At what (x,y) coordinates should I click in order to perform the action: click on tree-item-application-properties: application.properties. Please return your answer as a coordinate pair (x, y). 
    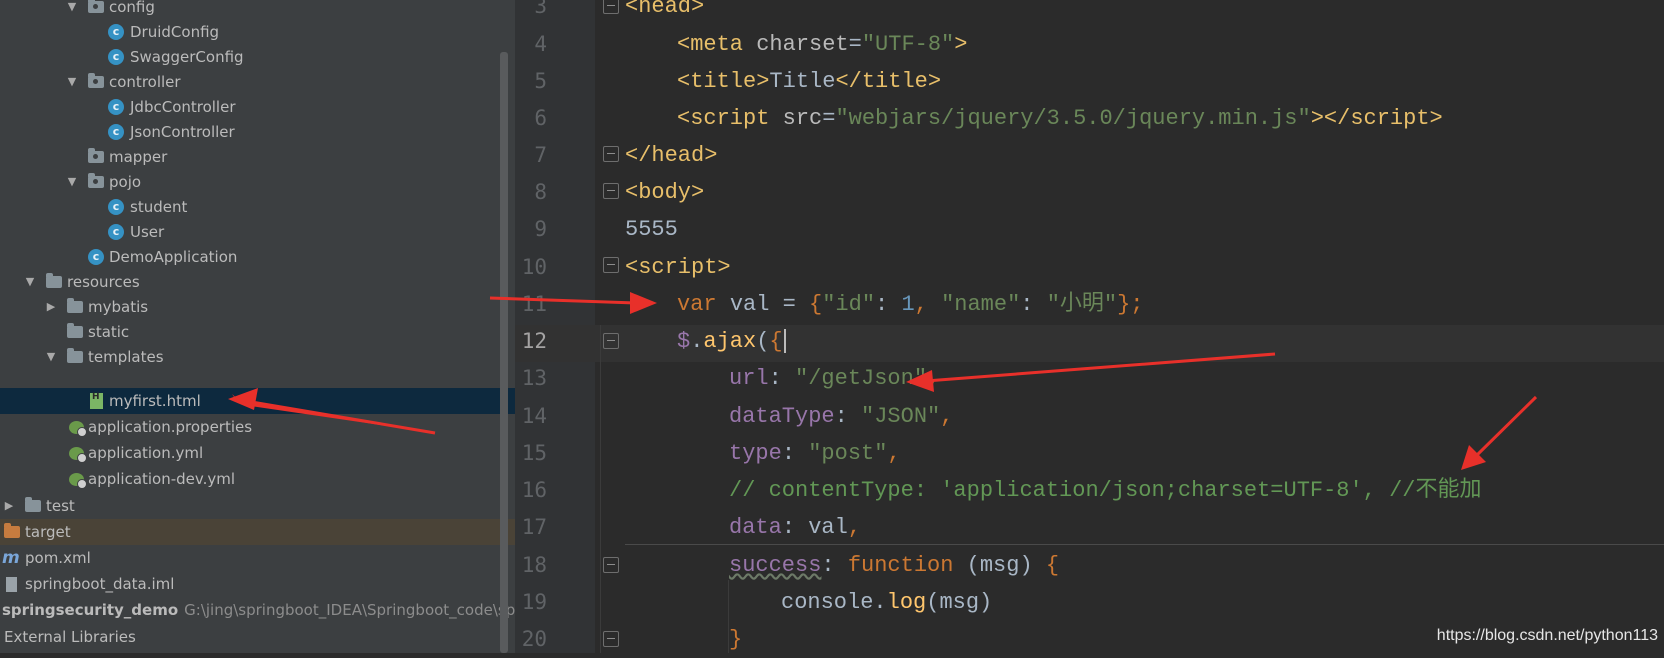
    Looking at the image, I should click on (257, 427).